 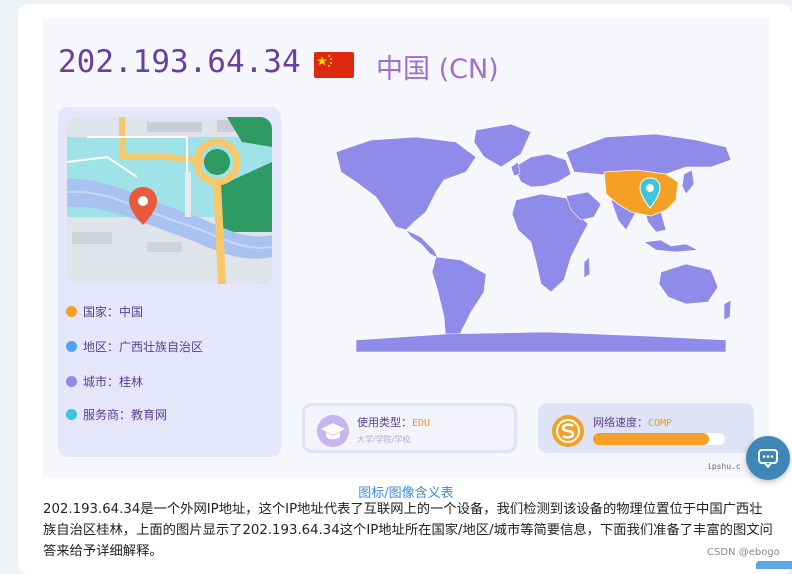 What do you see at coordinates (384, 439) in the screenshot?
I see `usage-type-subtitle: 大学/学院/学校` at bounding box center [384, 439].